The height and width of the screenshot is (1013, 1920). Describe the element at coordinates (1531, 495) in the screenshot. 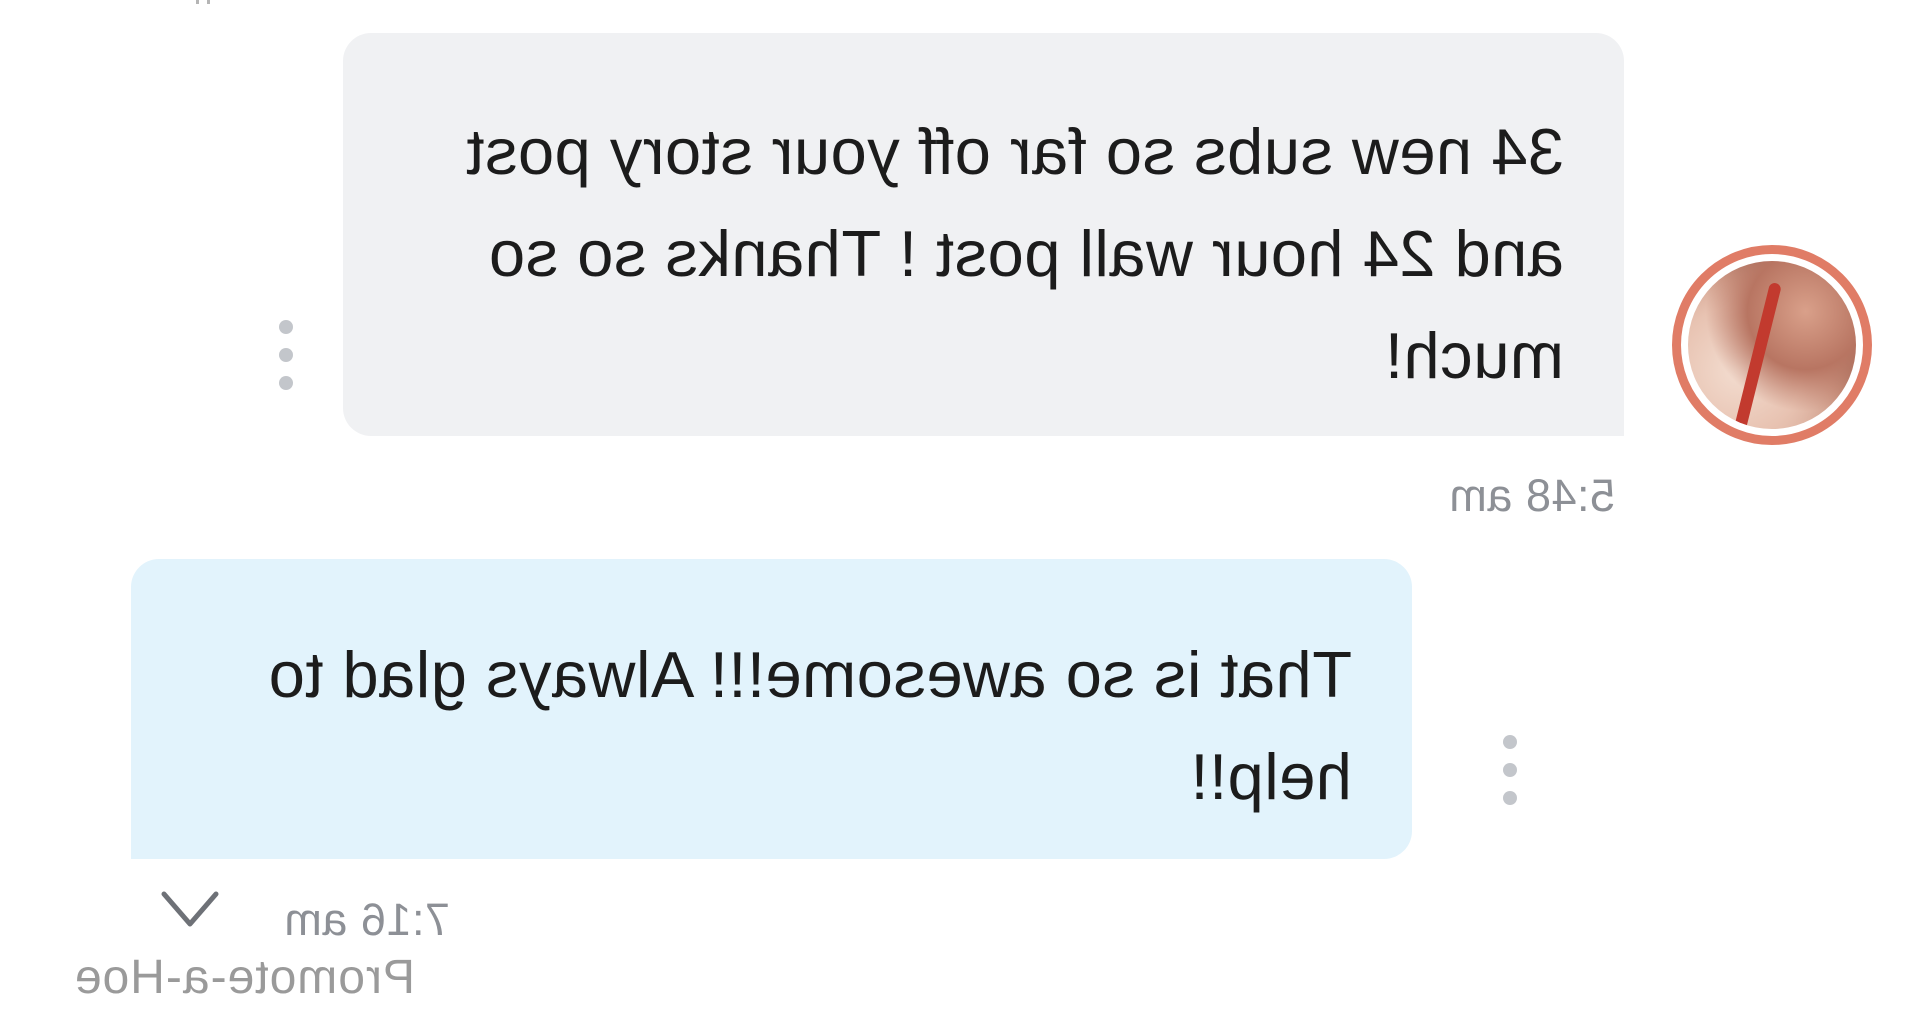

I see `incoming-timestamp: 5:48 am` at that location.